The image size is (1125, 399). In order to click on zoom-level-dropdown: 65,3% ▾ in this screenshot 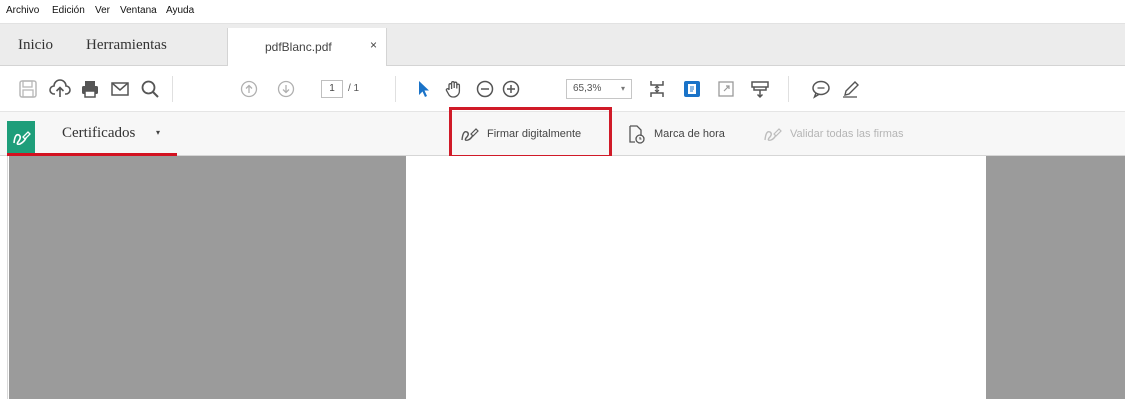, I will do `click(599, 89)`.